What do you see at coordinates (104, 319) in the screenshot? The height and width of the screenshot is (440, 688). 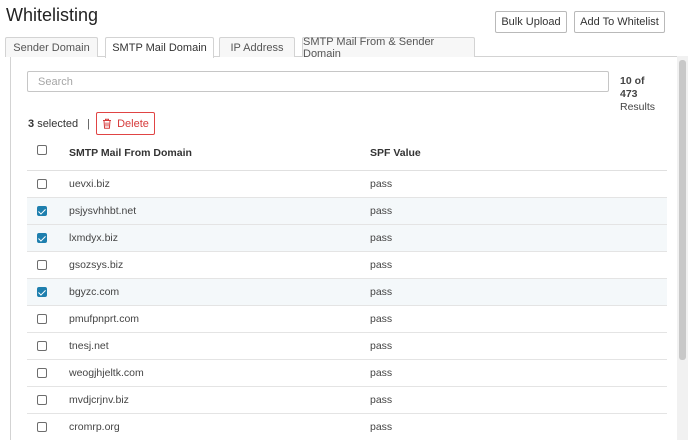 I see `domain-cell: pmufpnprt.com` at bounding box center [104, 319].